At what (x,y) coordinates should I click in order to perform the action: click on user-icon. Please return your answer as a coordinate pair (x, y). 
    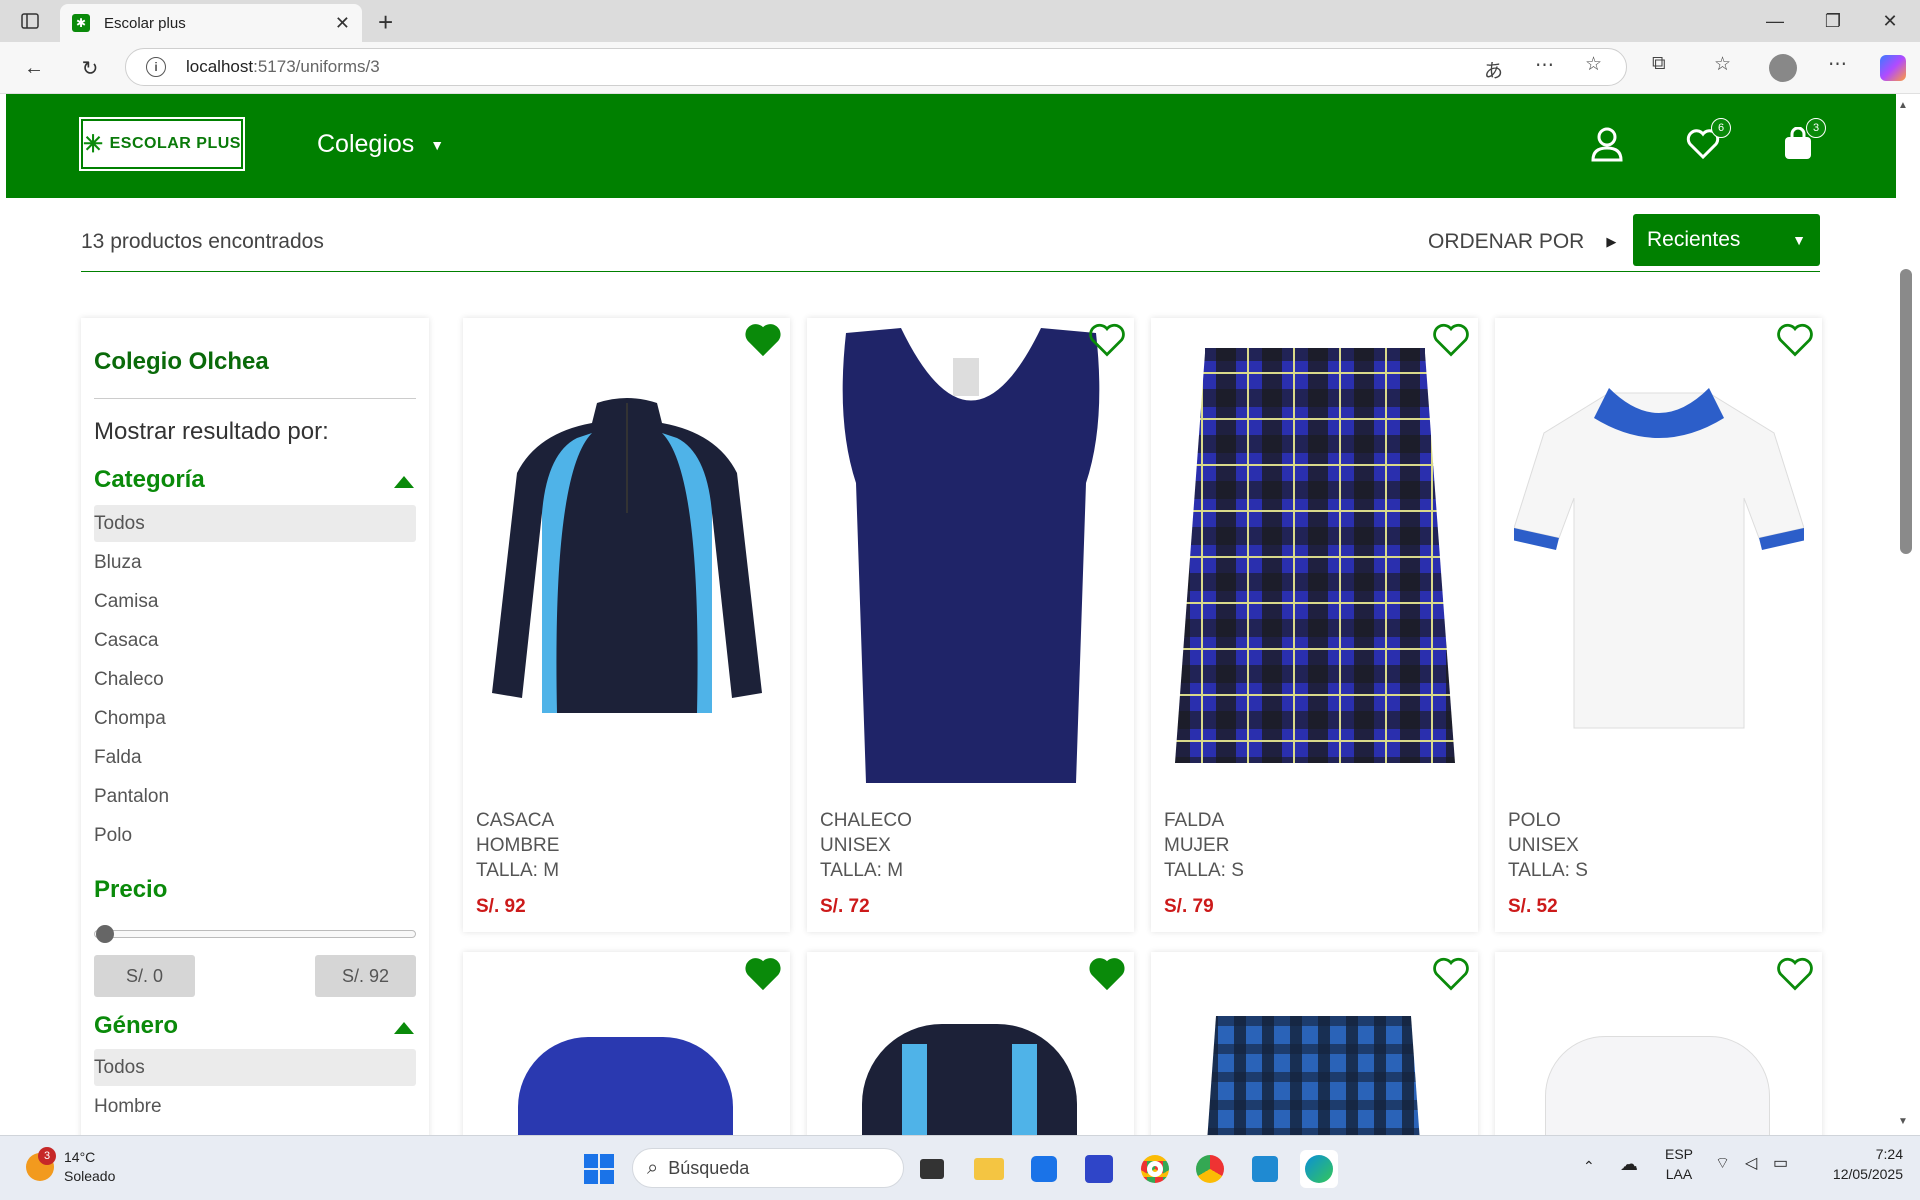
    Looking at the image, I should click on (1607, 144).